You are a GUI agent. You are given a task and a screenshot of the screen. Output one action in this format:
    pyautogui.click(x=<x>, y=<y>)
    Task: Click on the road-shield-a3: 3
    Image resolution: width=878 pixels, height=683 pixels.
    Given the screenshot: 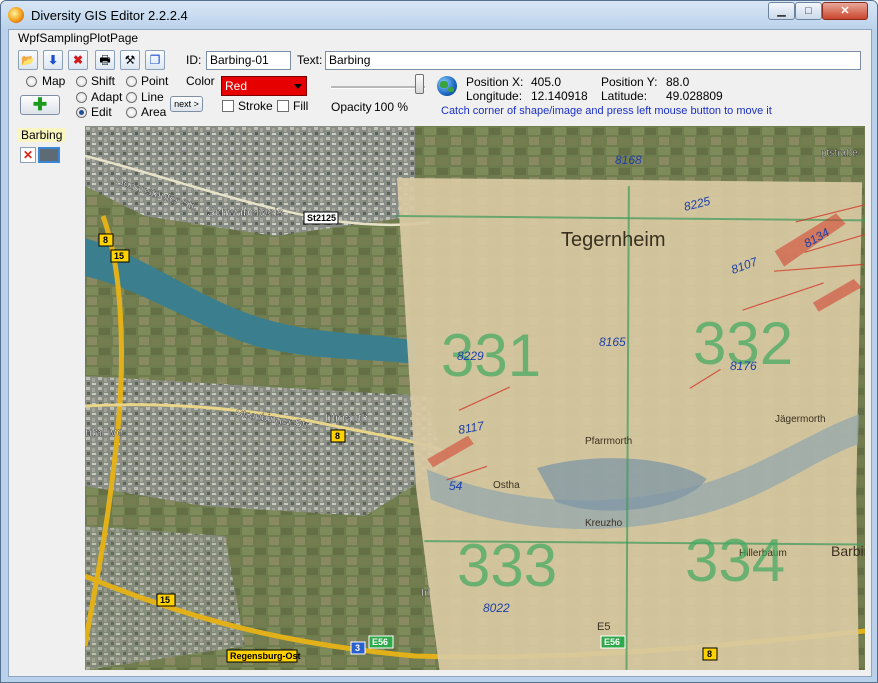 What is the action you would take?
    pyautogui.click(x=357, y=648)
    